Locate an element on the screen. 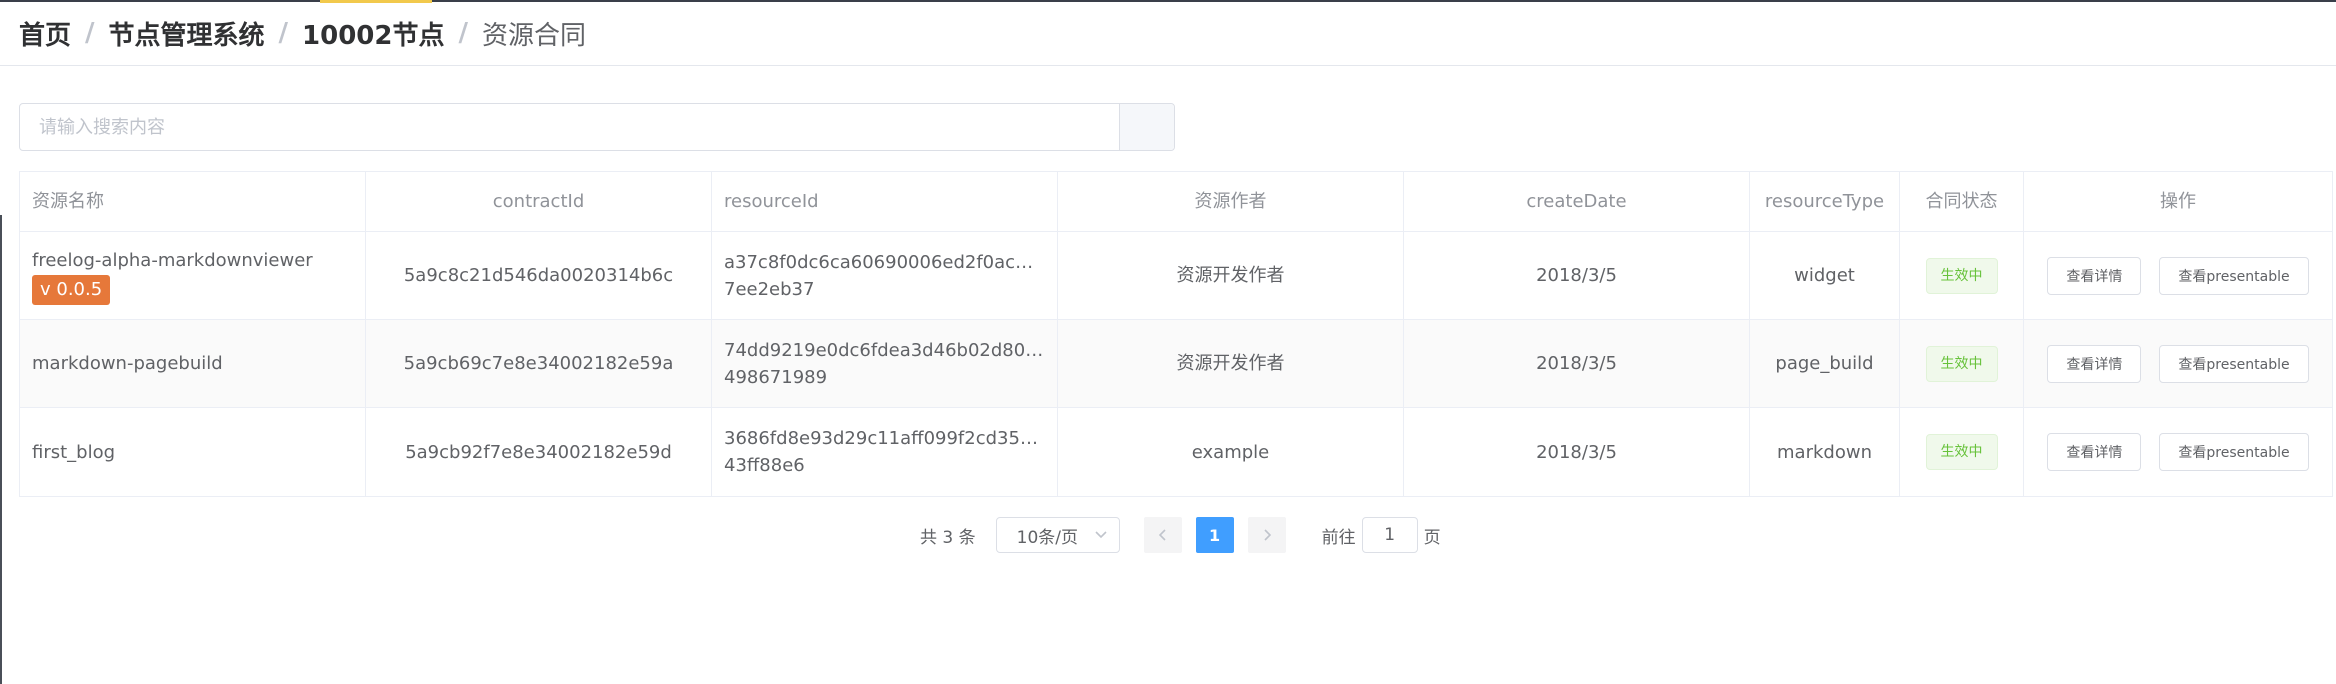  next-page-button is located at coordinates (1266, 535).